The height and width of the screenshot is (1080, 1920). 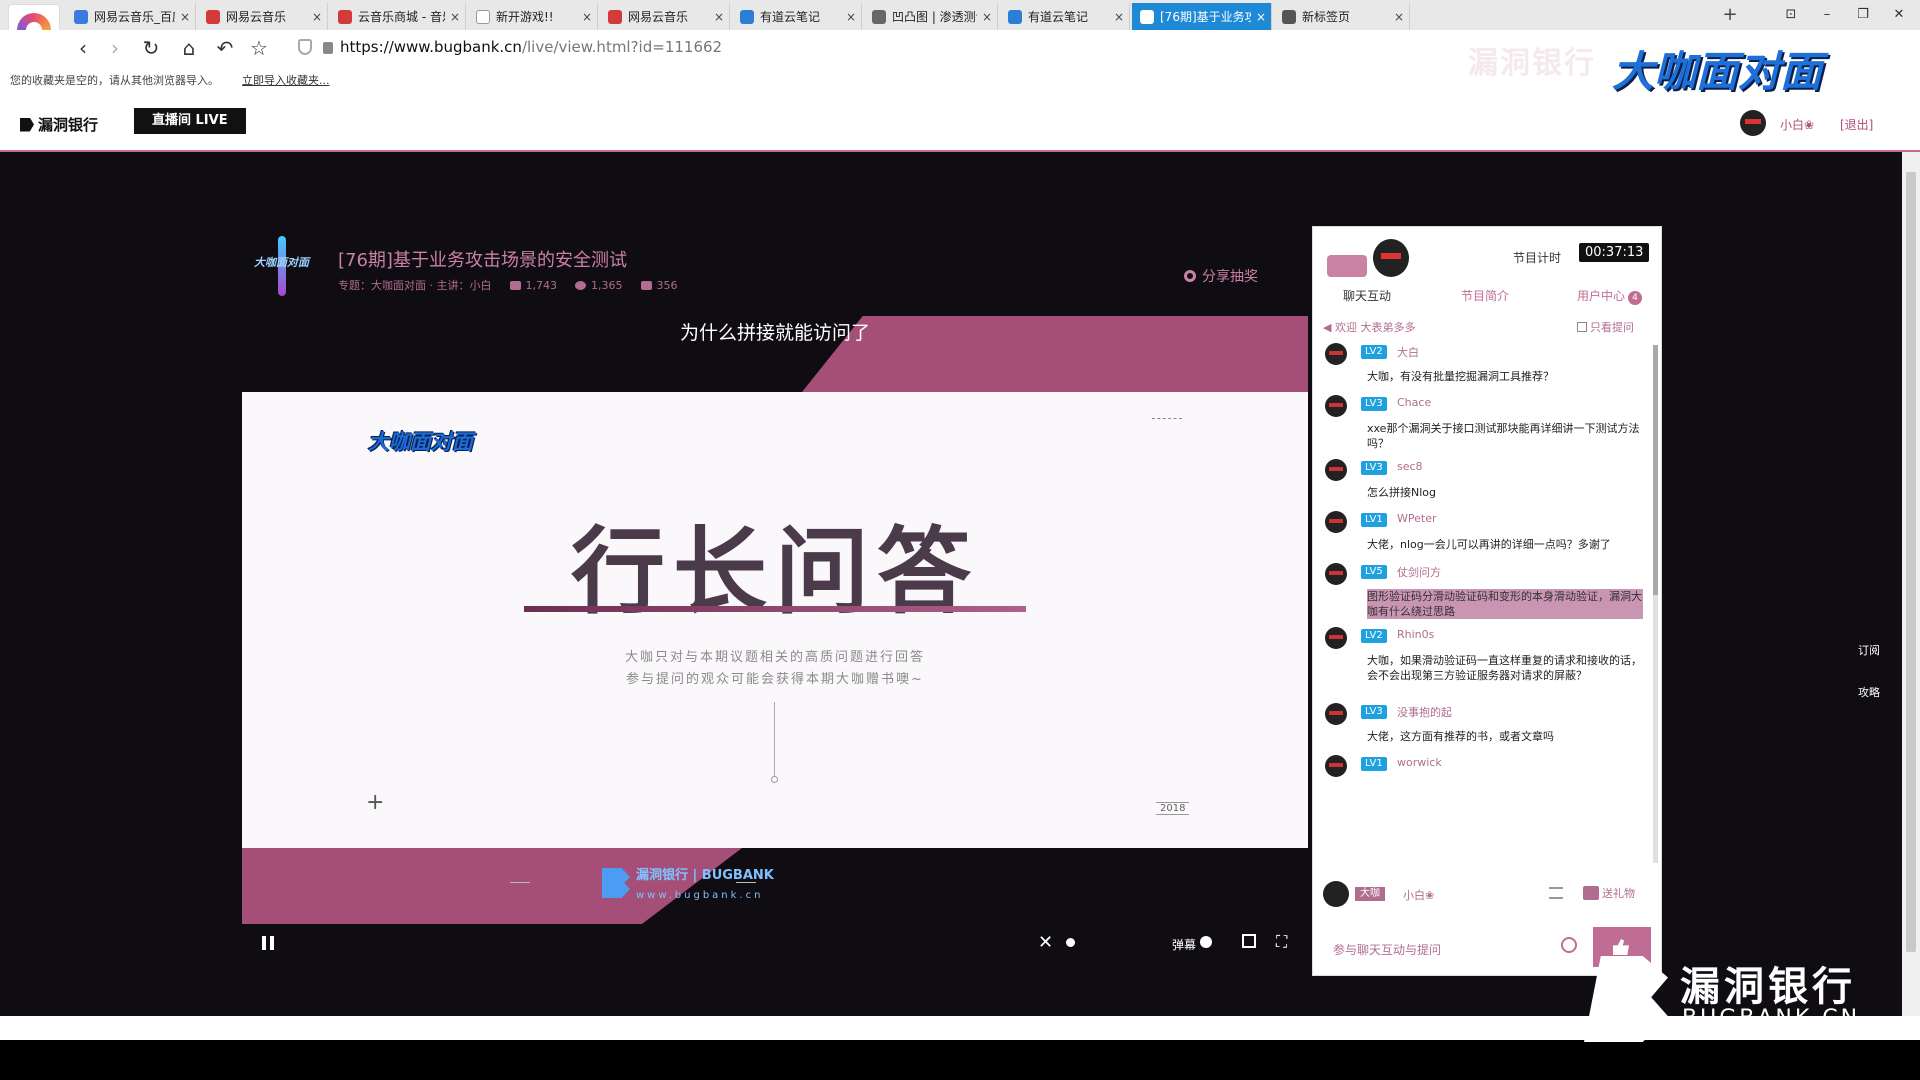 I want to click on browser-tab: 凹凸图 | 渗透测试 ×, so click(x=931, y=16).